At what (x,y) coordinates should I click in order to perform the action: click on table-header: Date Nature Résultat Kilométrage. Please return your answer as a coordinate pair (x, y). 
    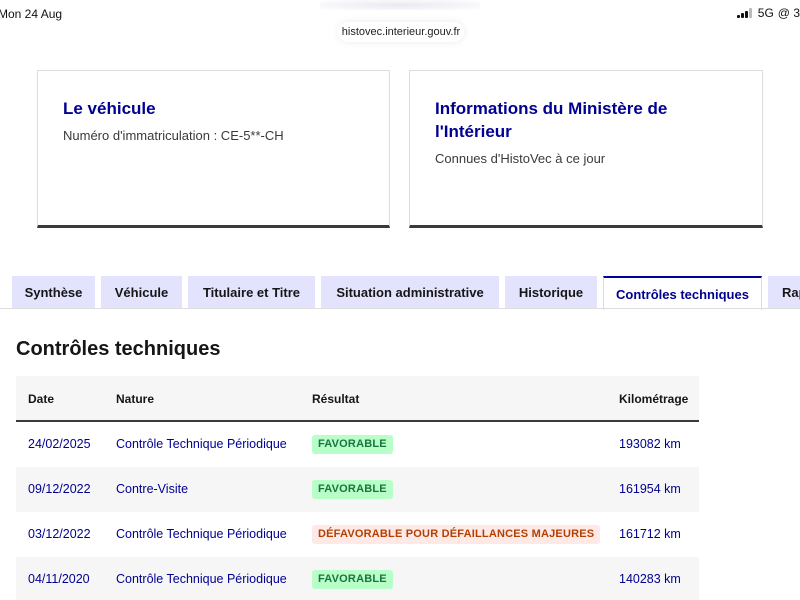
    Looking at the image, I should click on (357, 399).